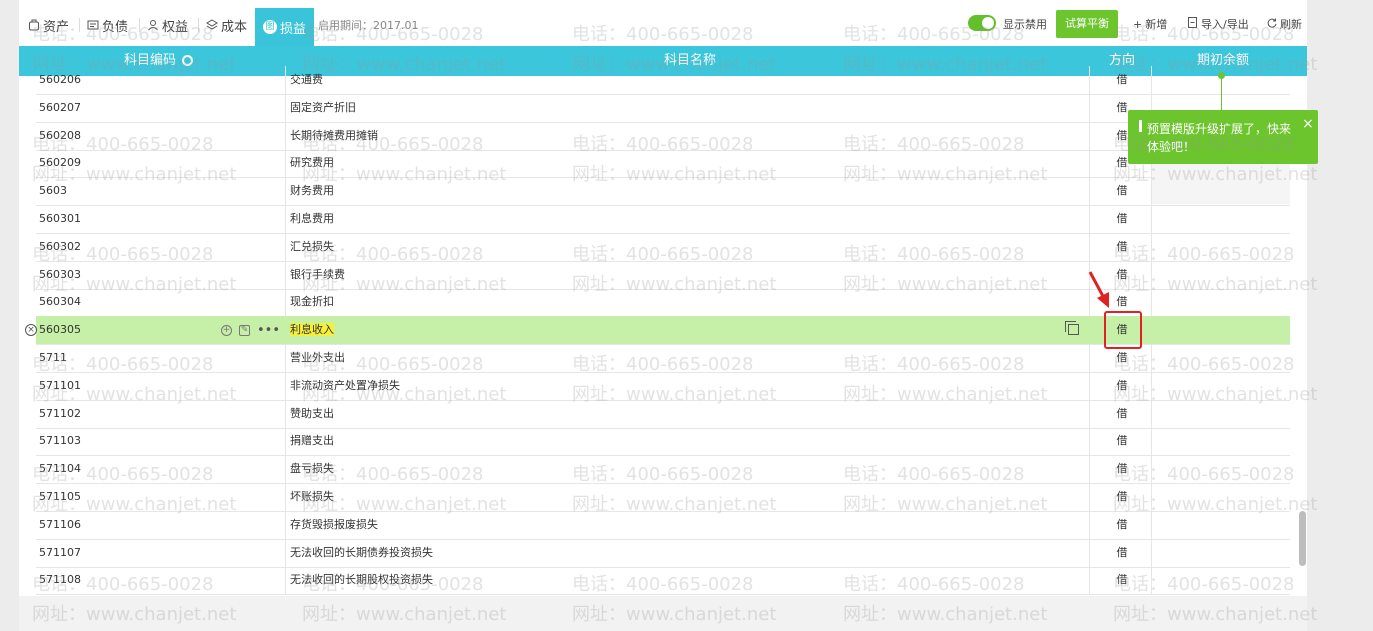 The image size is (1373, 631). Describe the element at coordinates (663, 164) in the screenshot. I see `table-row: 560209 研究费用 借` at that location.